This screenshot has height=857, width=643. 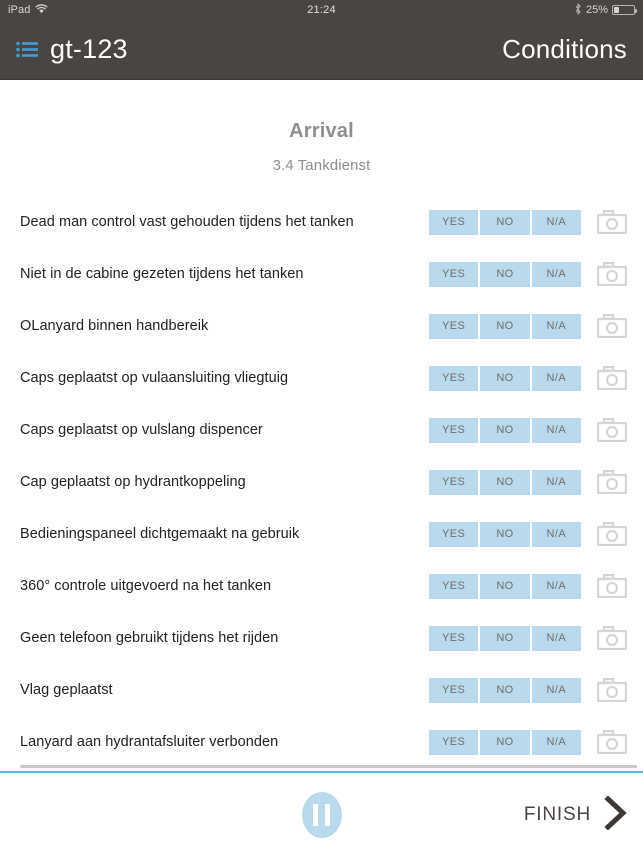 I want to click on pause-icon-bar-right, so click(x=327, y=815).